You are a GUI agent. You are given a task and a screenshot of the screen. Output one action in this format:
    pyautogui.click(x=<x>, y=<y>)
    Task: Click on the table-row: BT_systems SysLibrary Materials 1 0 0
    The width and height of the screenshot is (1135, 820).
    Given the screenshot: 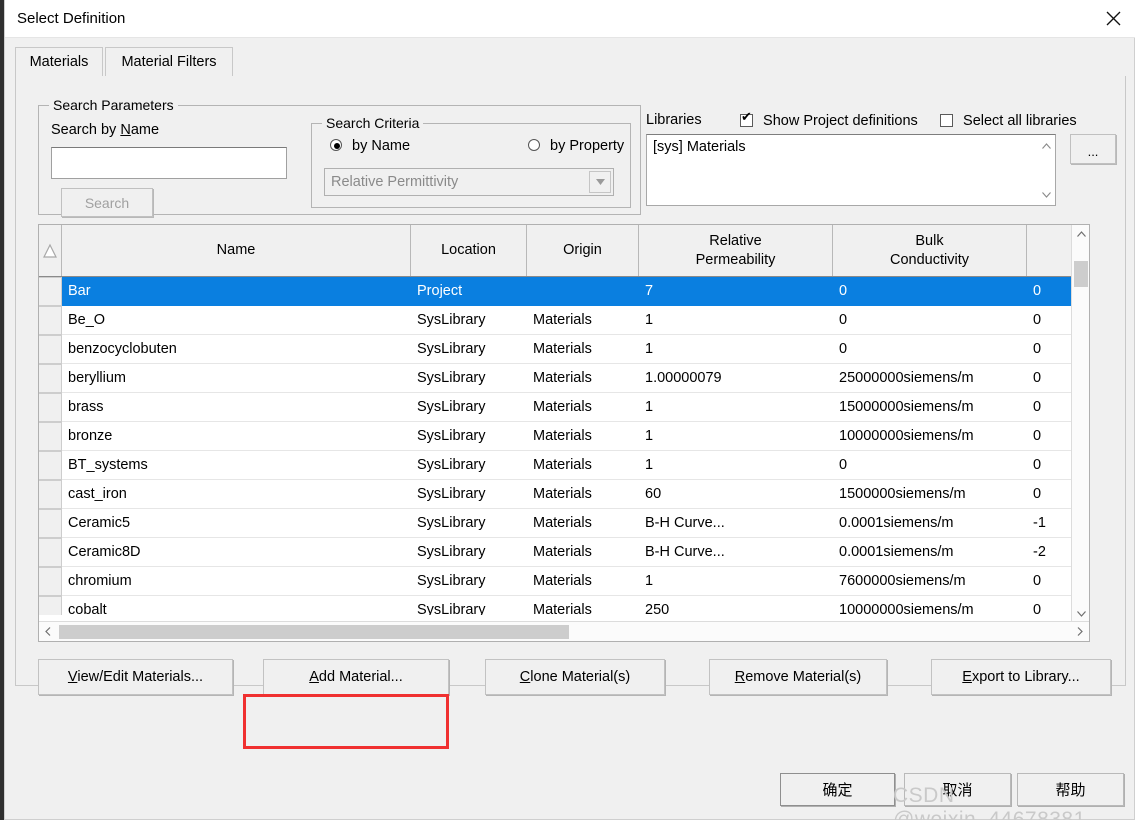 What is the action you would take?
    pyautogui.click(x=556, y=465)
    